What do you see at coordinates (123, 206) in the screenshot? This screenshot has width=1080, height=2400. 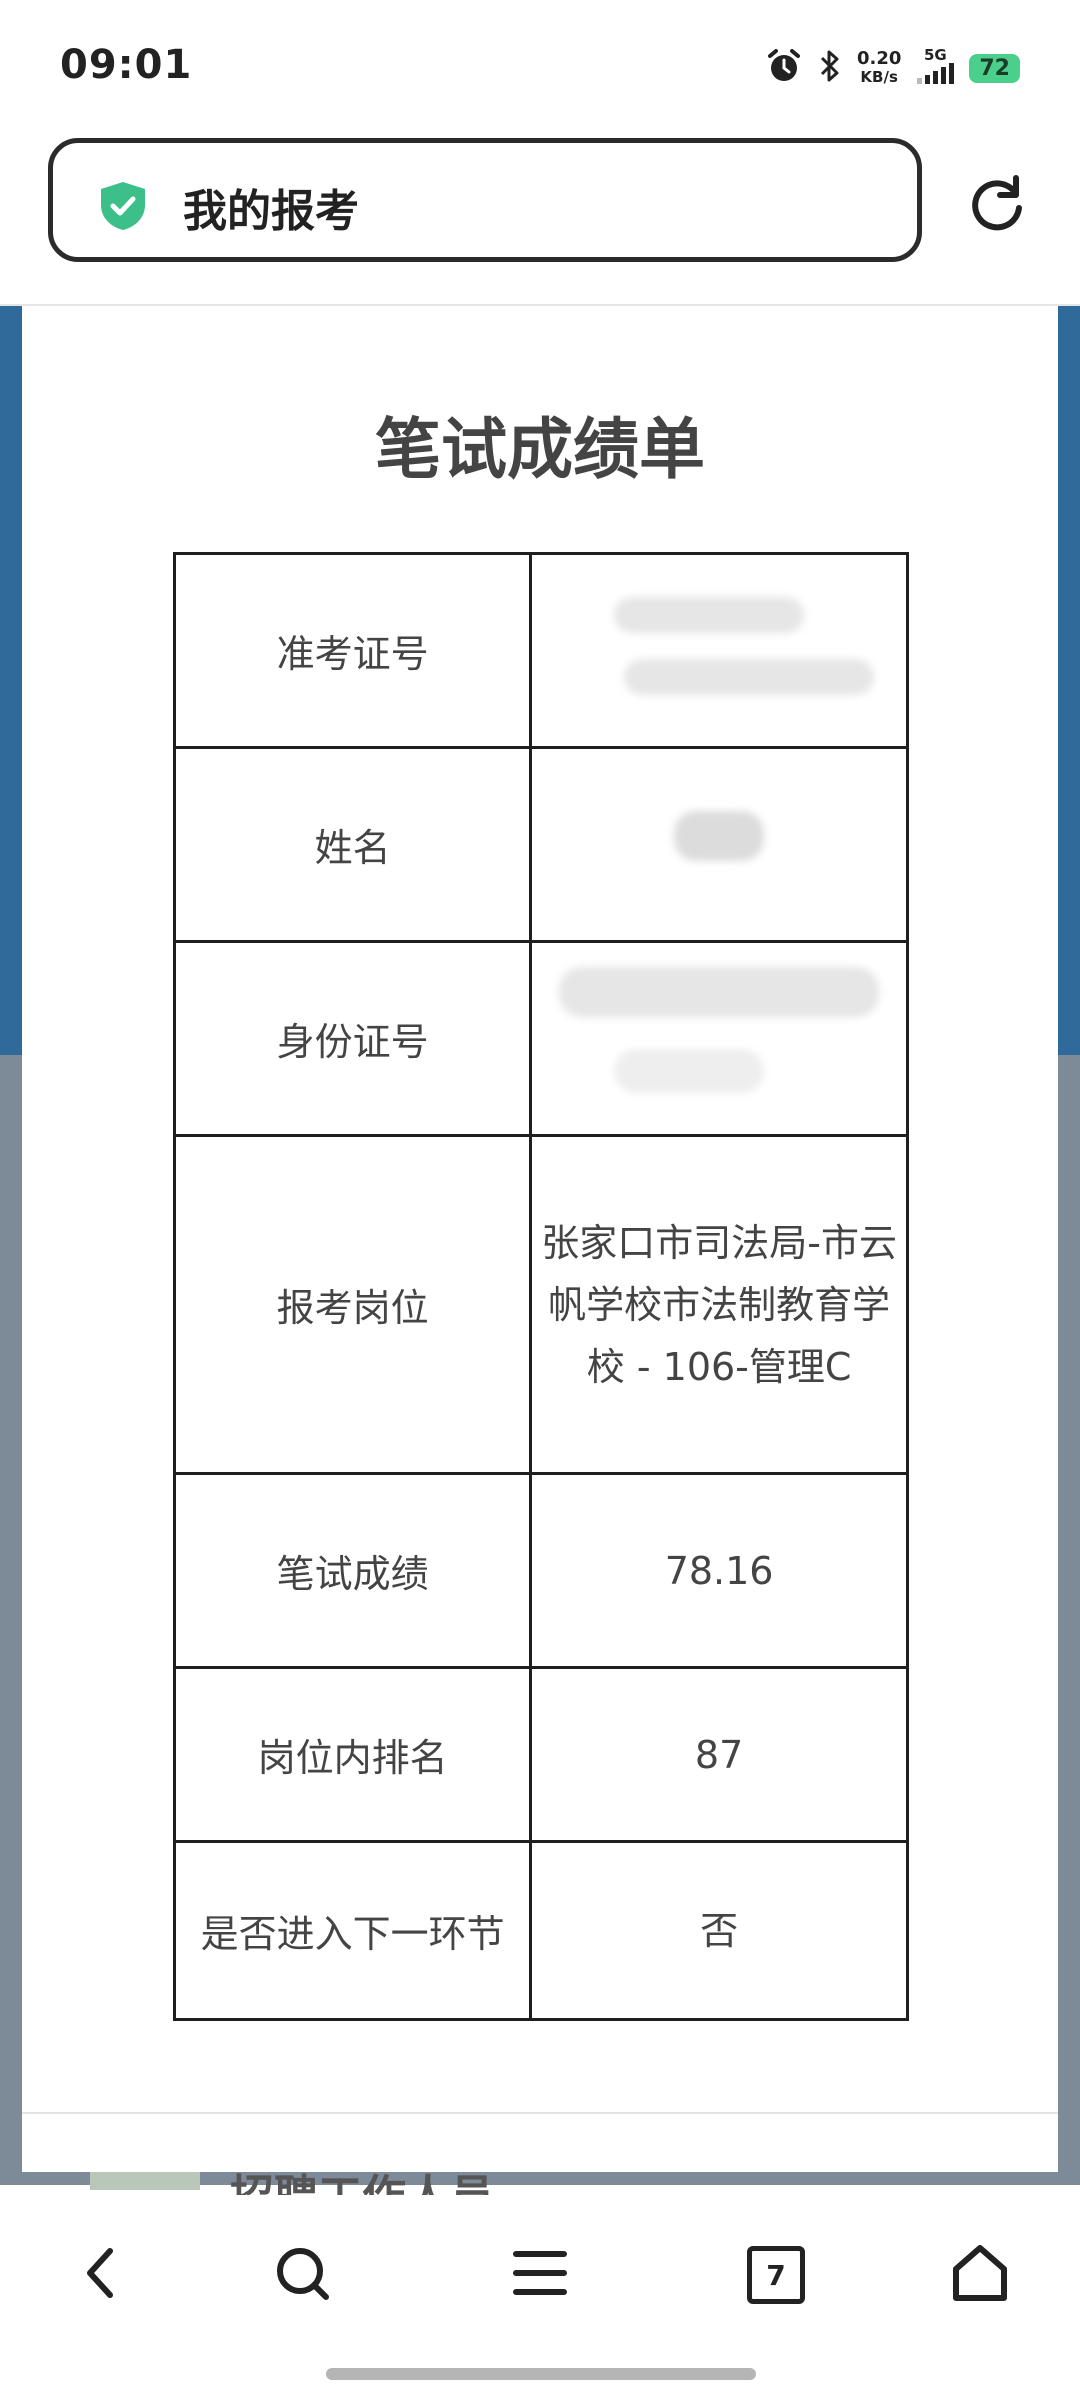 I see `shield-check-icon` at bounding box center [123, 206].